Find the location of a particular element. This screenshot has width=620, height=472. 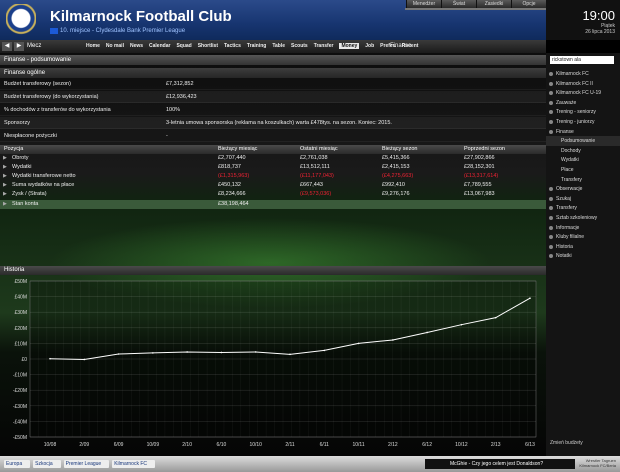

sidebar-item: Płace is located at coordinates (583, 170).